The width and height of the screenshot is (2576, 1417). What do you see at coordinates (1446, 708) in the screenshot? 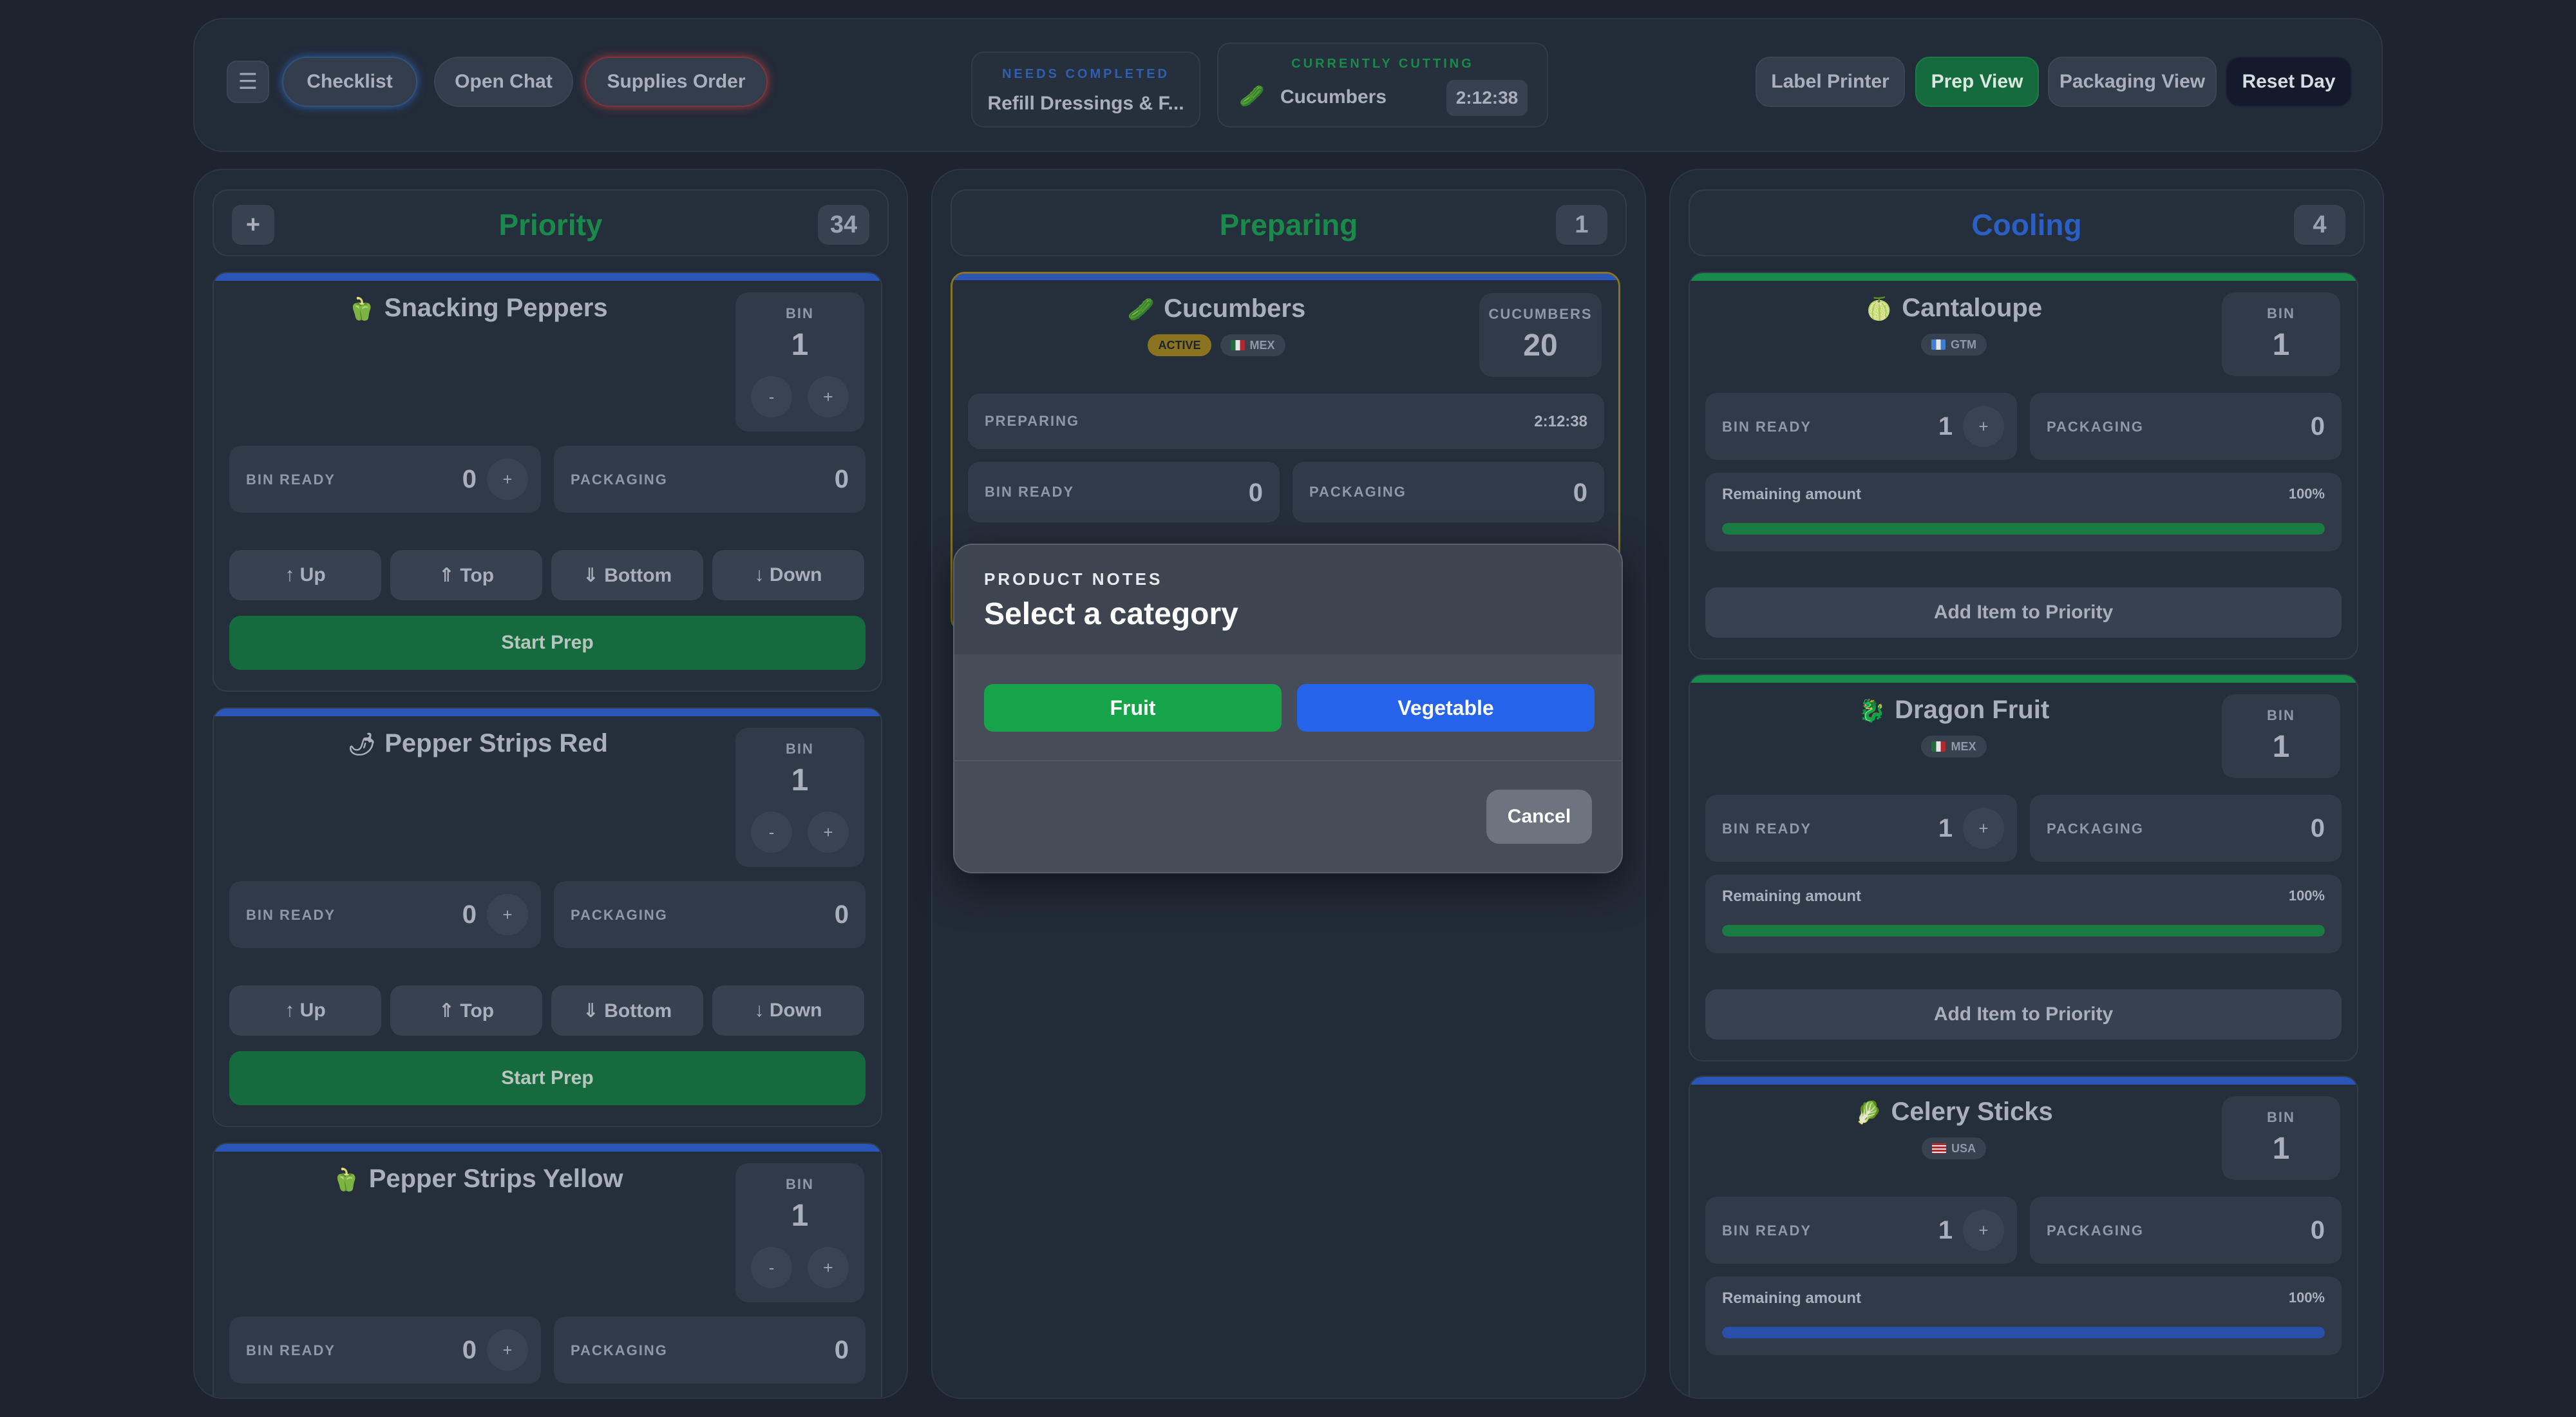
I see `vegetable-button: Vegetable` at bounding box center [1446, 708].